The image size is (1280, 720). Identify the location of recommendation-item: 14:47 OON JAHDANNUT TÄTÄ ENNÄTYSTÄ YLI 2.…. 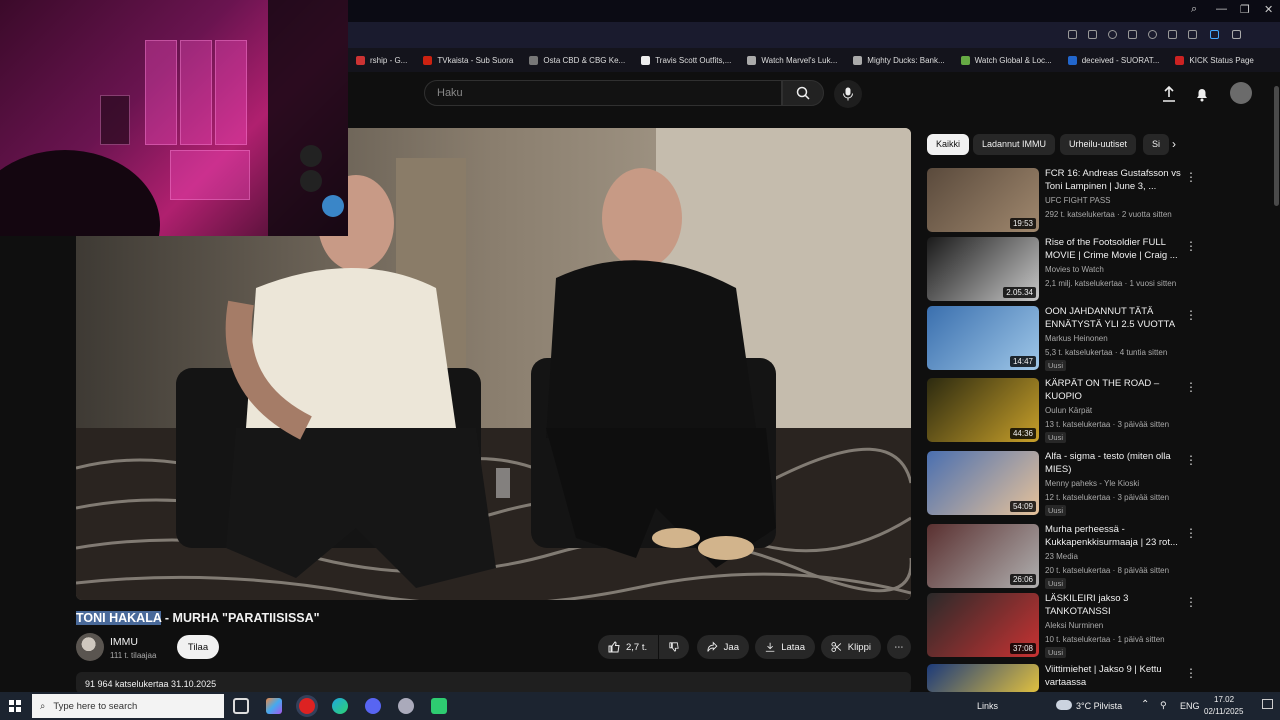
(1097, 339).